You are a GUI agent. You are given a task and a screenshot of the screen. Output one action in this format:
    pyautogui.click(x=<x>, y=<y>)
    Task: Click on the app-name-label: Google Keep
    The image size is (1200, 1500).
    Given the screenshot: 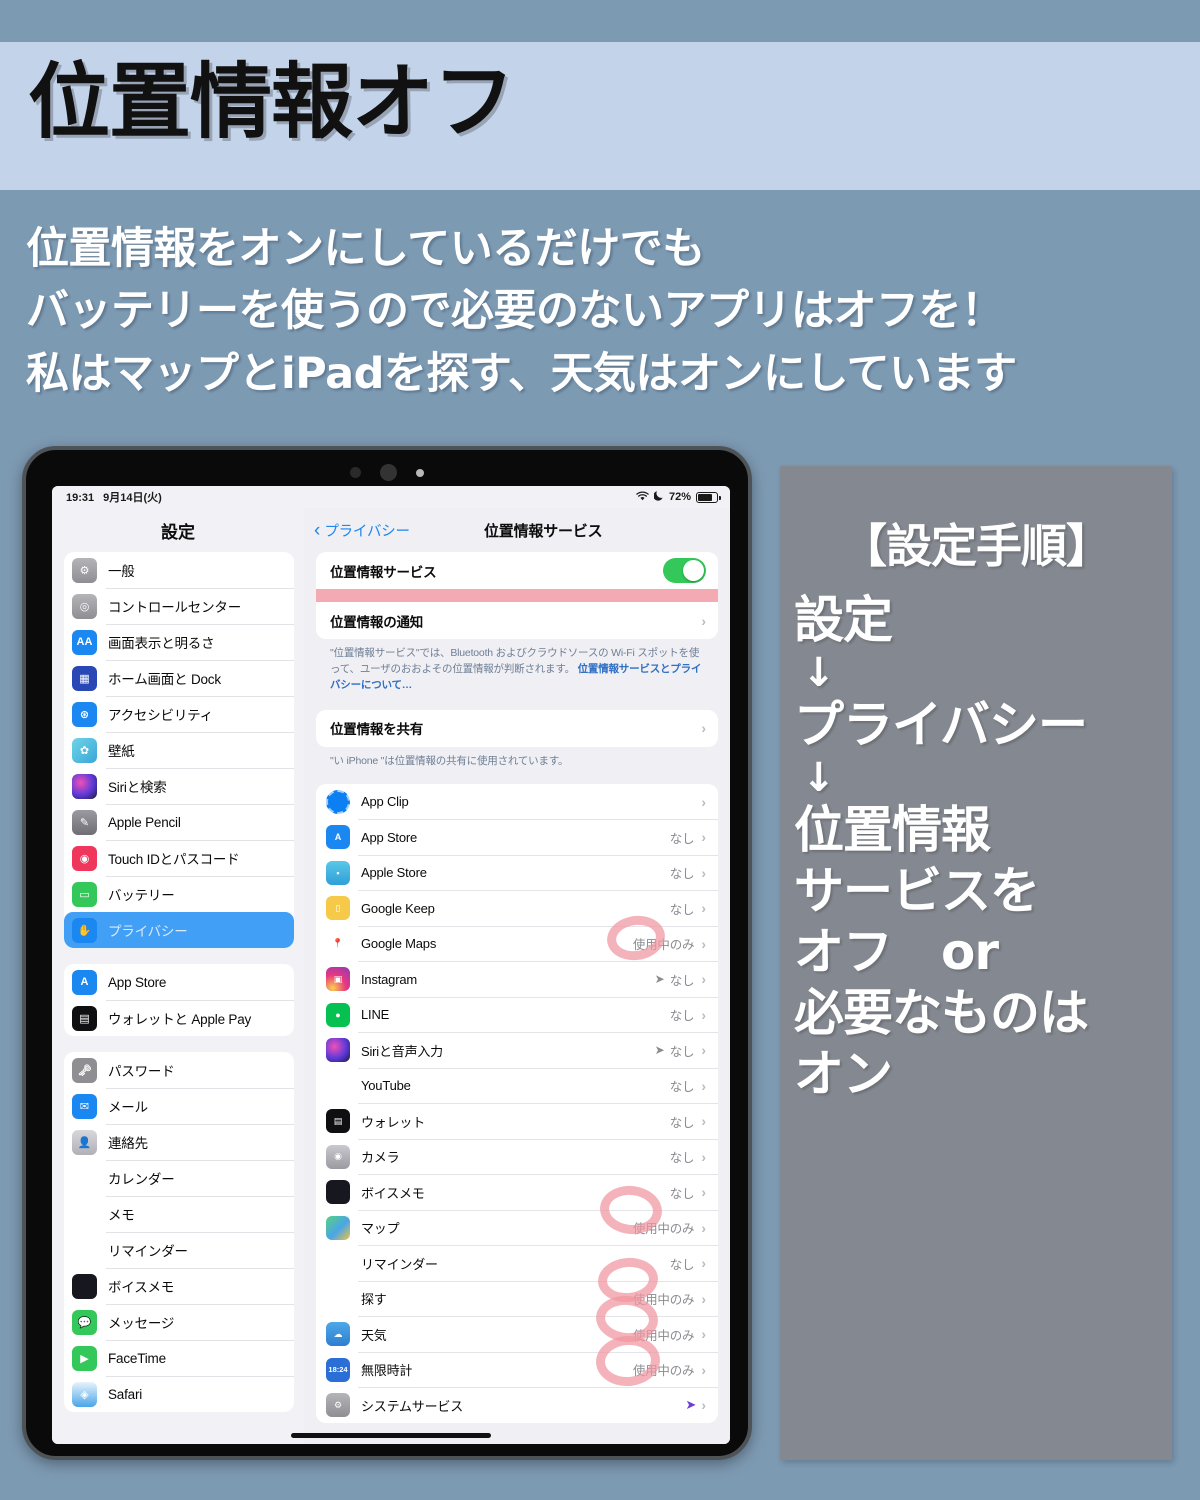 What is the action you would take?
    pyautogui.click(x=398, y=908)
    